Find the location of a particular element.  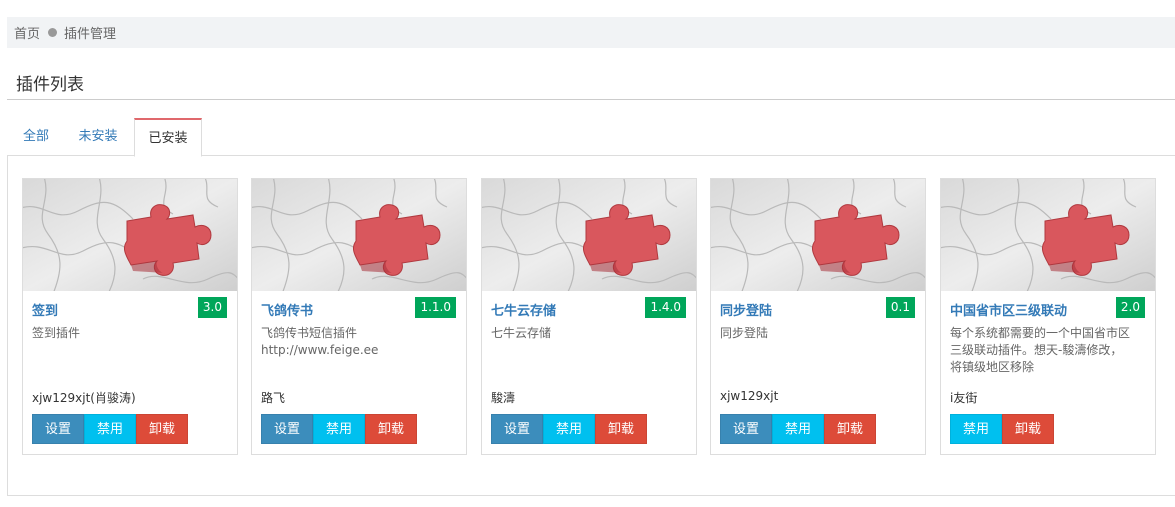

plugin-name-link: 同步登陆 is located at coordinates (746, 309).